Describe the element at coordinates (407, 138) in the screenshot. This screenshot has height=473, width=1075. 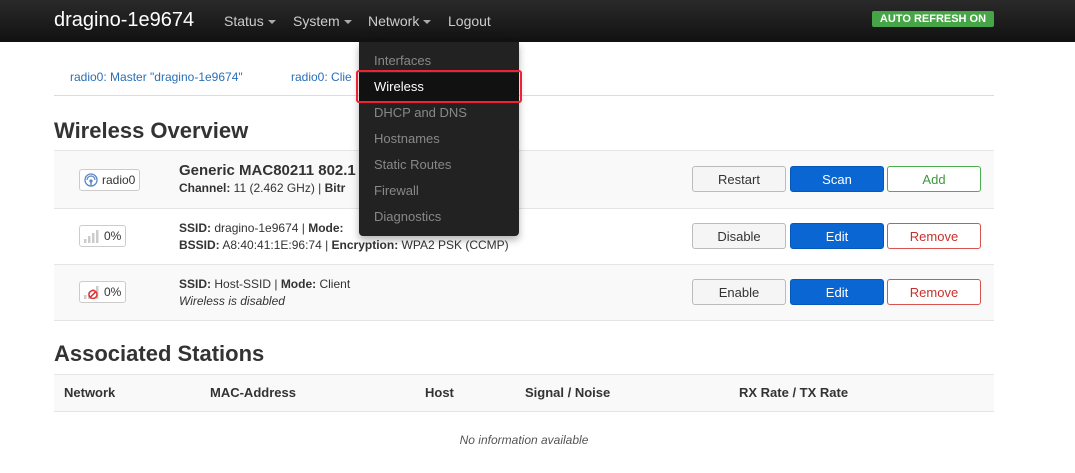
I see `menu-item-hostnames: Hostnames` at that location.